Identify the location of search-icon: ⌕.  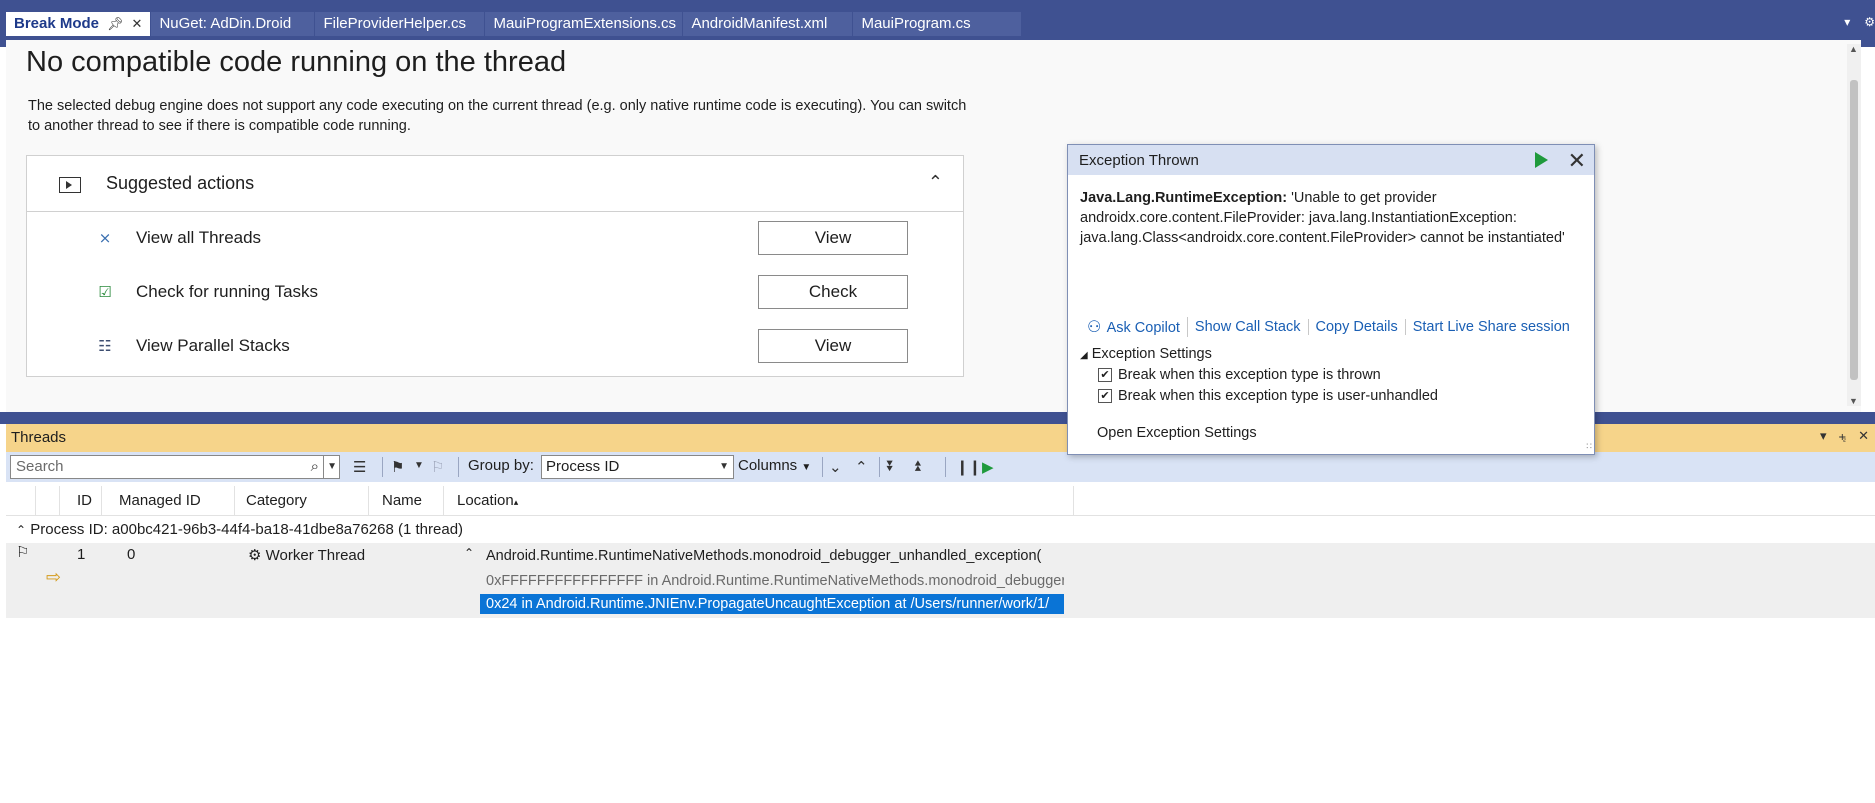
(315, 467).